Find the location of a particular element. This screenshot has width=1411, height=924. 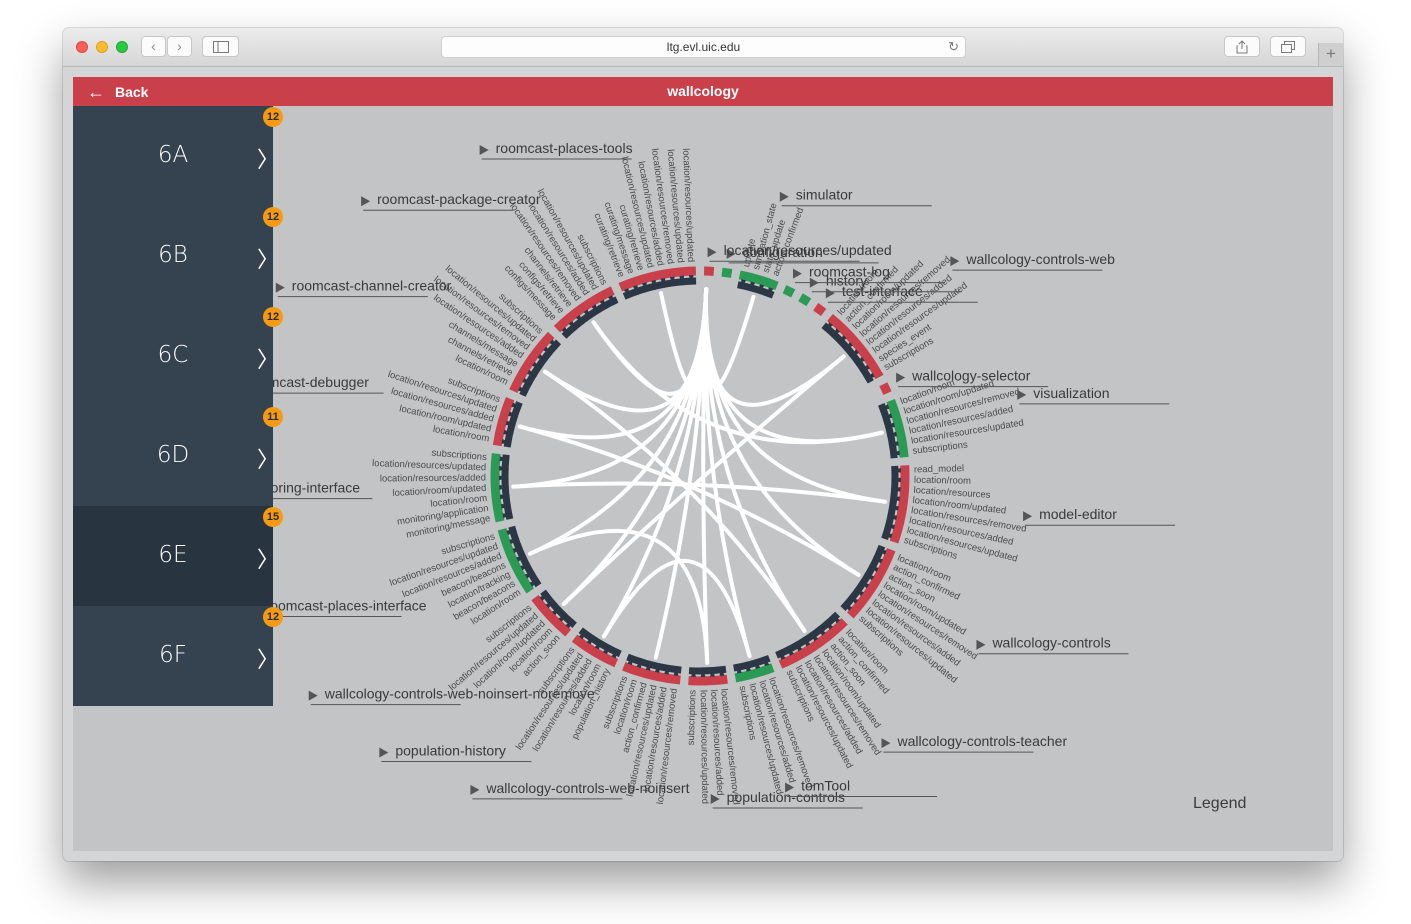

component-title: roomcast-package-creator is located at coordinates (459, 199).